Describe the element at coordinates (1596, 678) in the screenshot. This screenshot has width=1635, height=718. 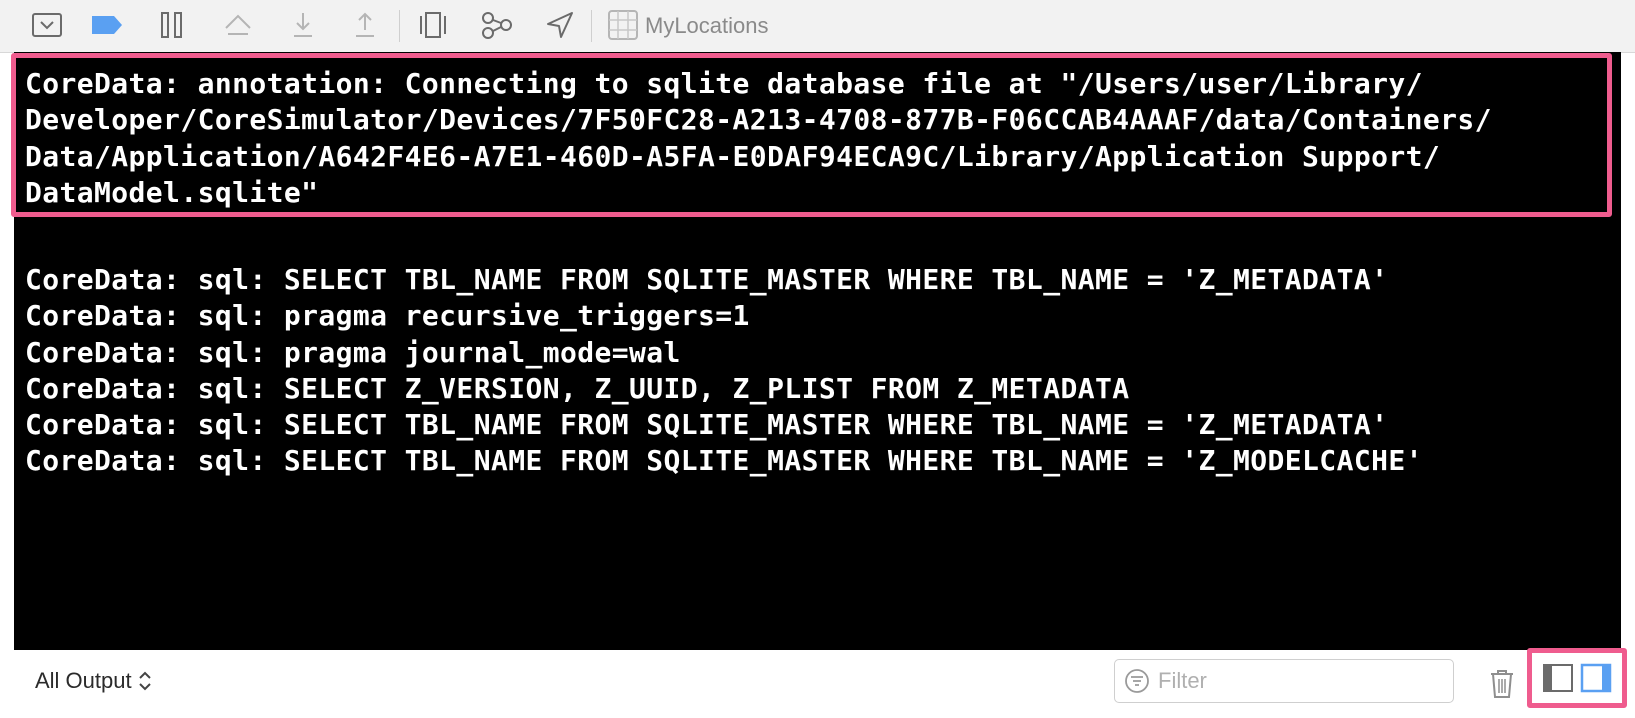
I see `show-console-view-icon` at that location.